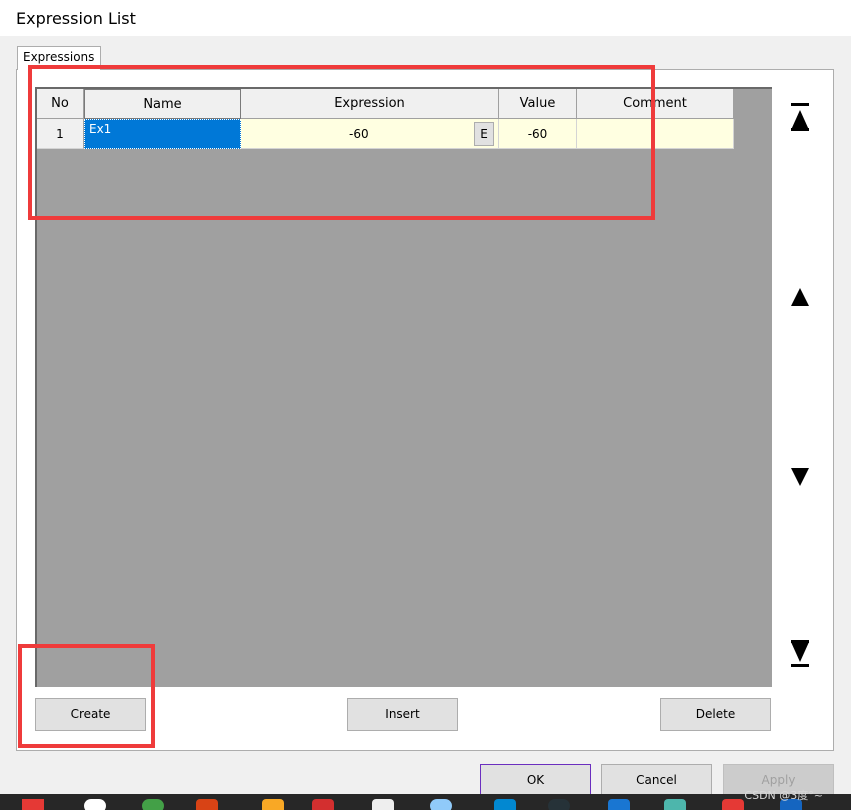  What do you see at coordinates (655, 134) in the screenshot?
I see `comment-cell` at bounding box center [655, 134].